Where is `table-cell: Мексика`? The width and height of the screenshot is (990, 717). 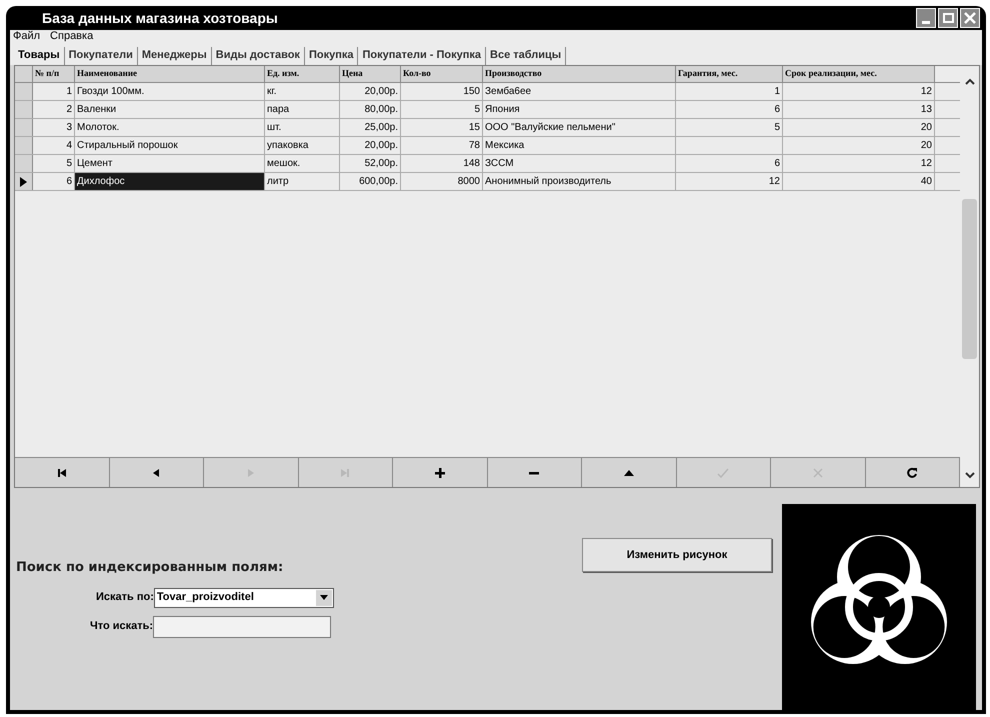 table-cell: Мексика is located at coordinates (579, 145).